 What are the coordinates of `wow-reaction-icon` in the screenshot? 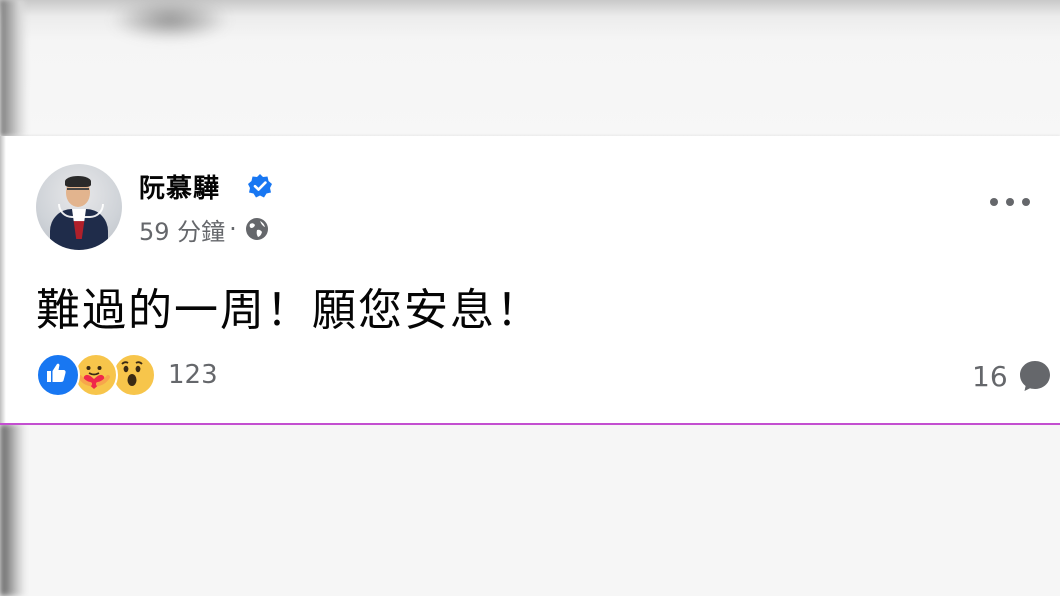 It's located at (134, 375).